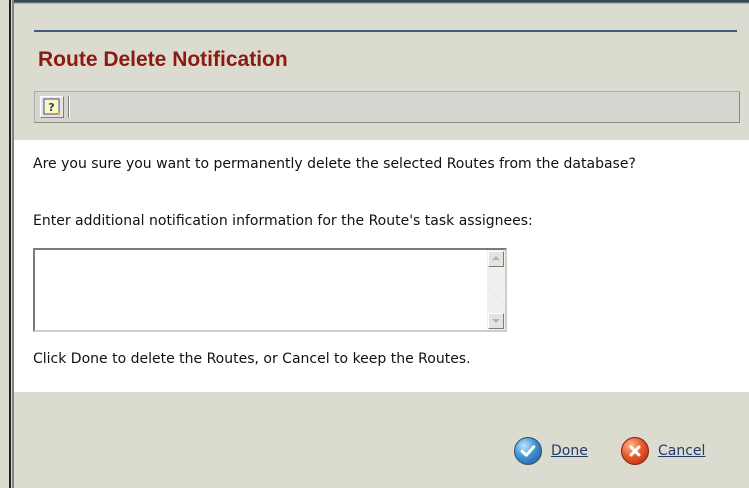 The image size is (749, 488). What do you see at coordinates (496, 290) in the screenshot?
I see `textarea-scrollbar` at bounding box center [496, 290].